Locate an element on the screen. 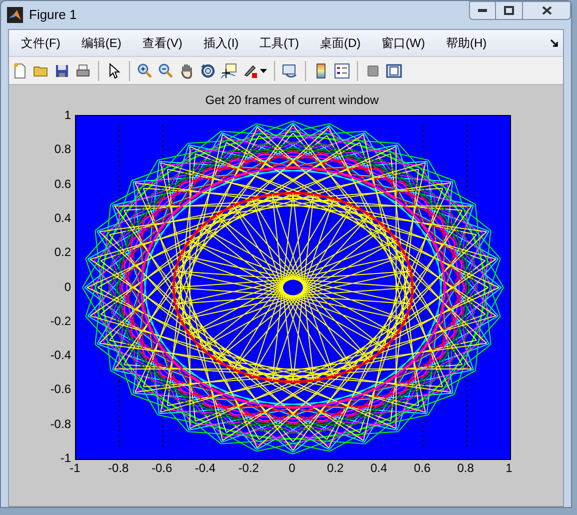 This screenshot has width=577, height=515. menu-item: 查看(V) is located at coordinates (162, 43).